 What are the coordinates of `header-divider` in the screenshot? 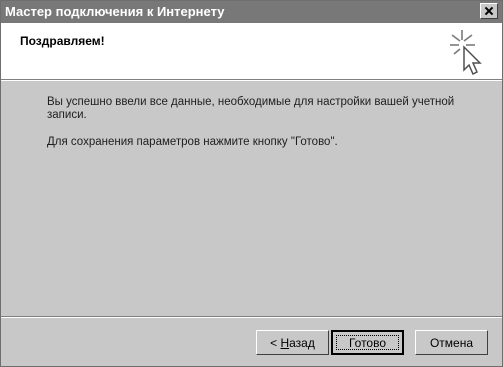 It's located at (251, 80).